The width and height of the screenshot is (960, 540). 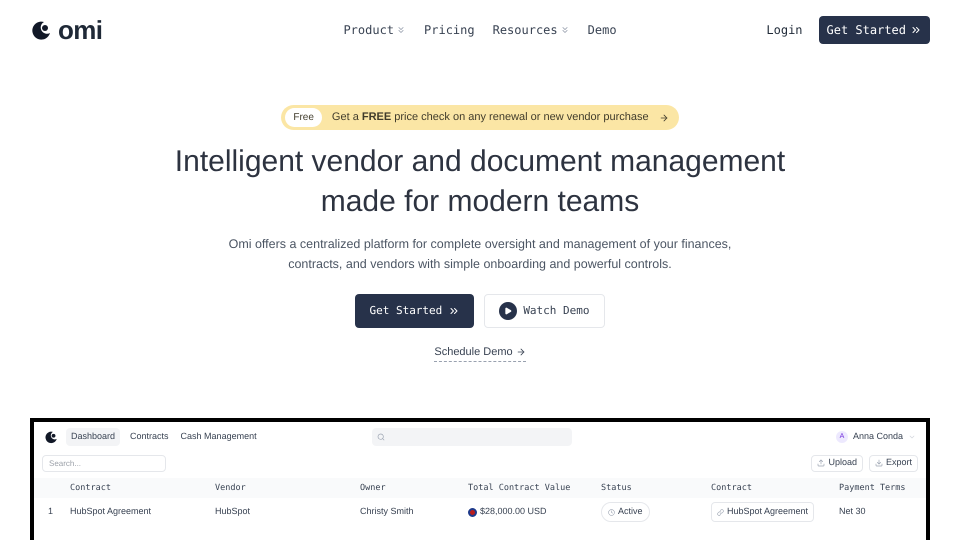 I want to click on status-badge: Active, so click(x=625, y=512).